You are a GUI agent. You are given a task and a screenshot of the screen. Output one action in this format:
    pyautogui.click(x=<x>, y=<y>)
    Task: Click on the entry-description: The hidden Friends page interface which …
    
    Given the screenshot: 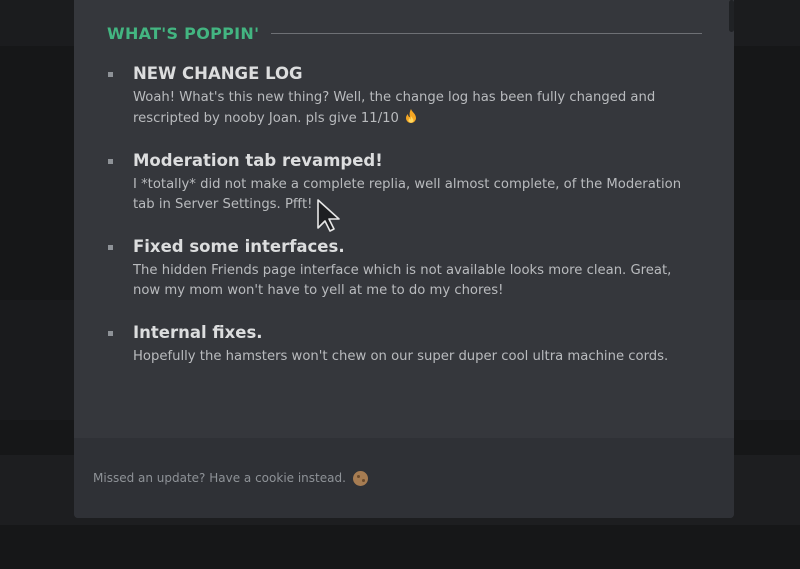 What is the action you would take?
    pyautogui.click(x=402, y=280)
    